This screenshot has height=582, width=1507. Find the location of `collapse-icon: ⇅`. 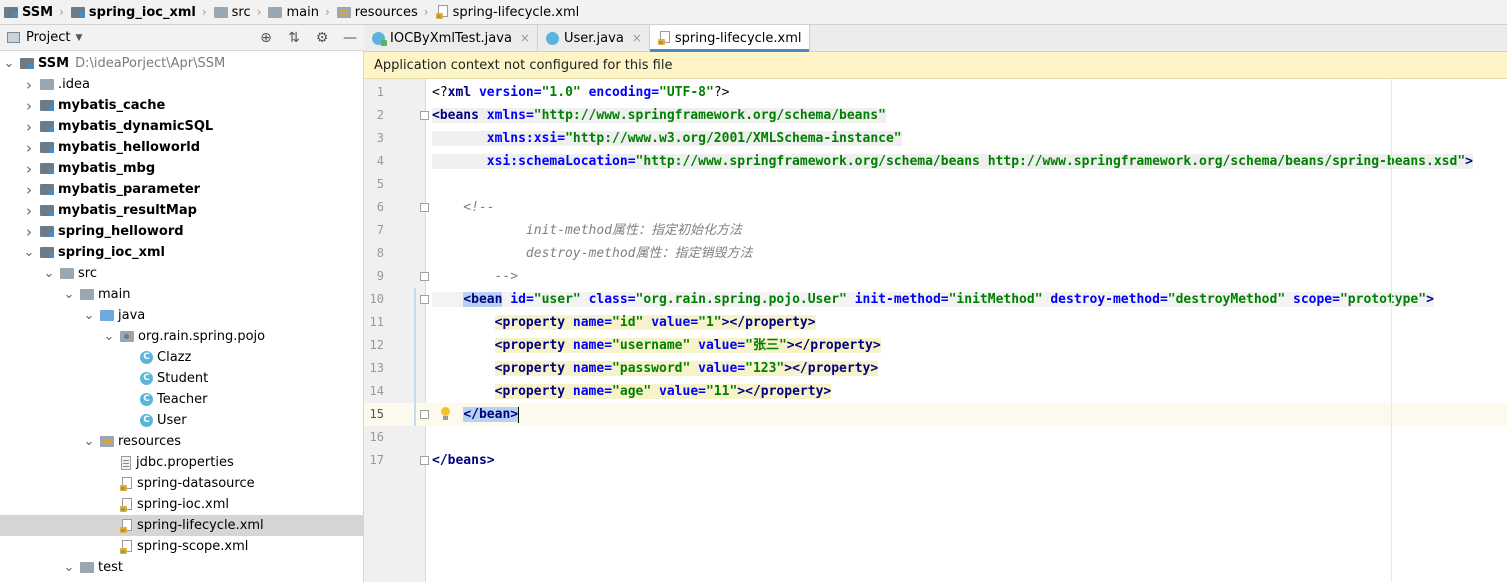

collapse-icon: ⇅ is located at coordinates (294, 38).